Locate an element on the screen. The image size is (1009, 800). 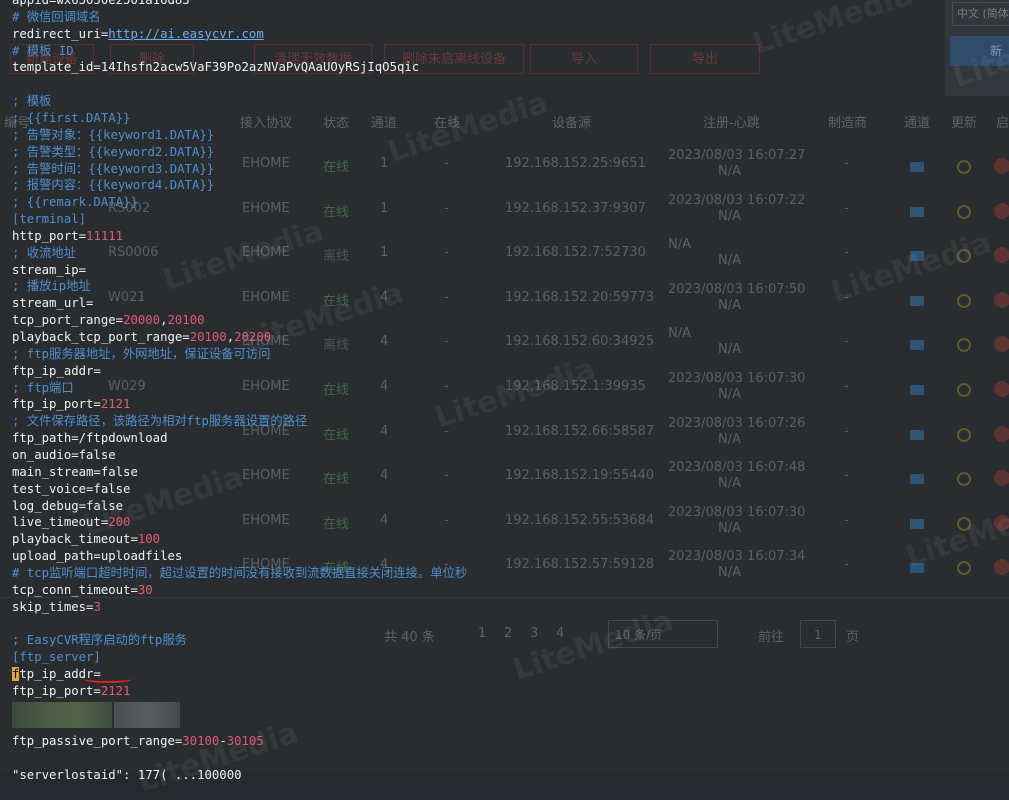
config-line: log_debug=false is located at coordinates (67, 506).